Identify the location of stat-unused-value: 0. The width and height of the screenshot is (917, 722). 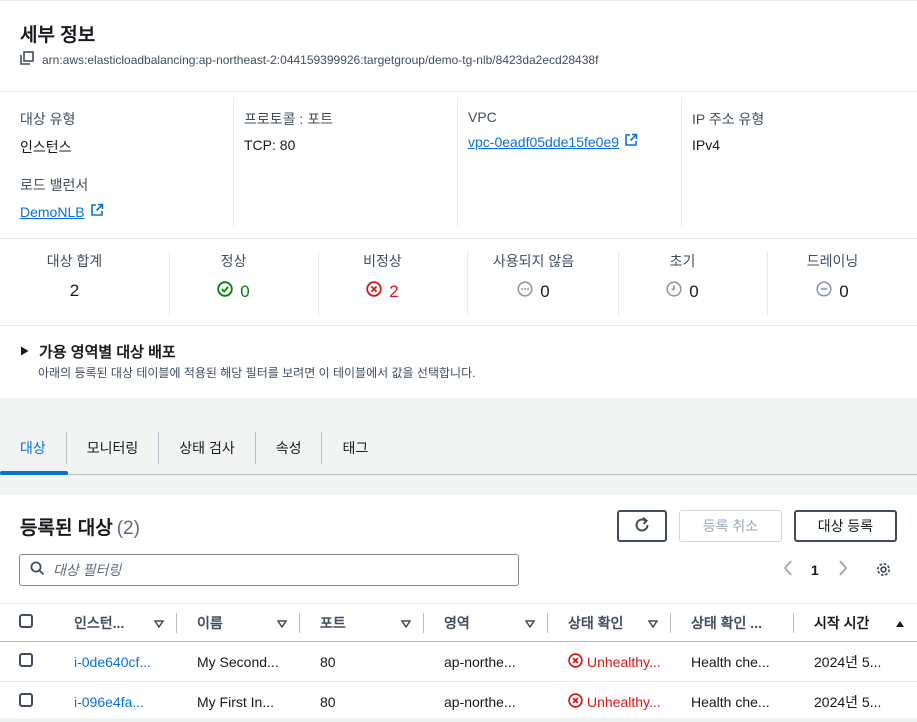
(533, 291).